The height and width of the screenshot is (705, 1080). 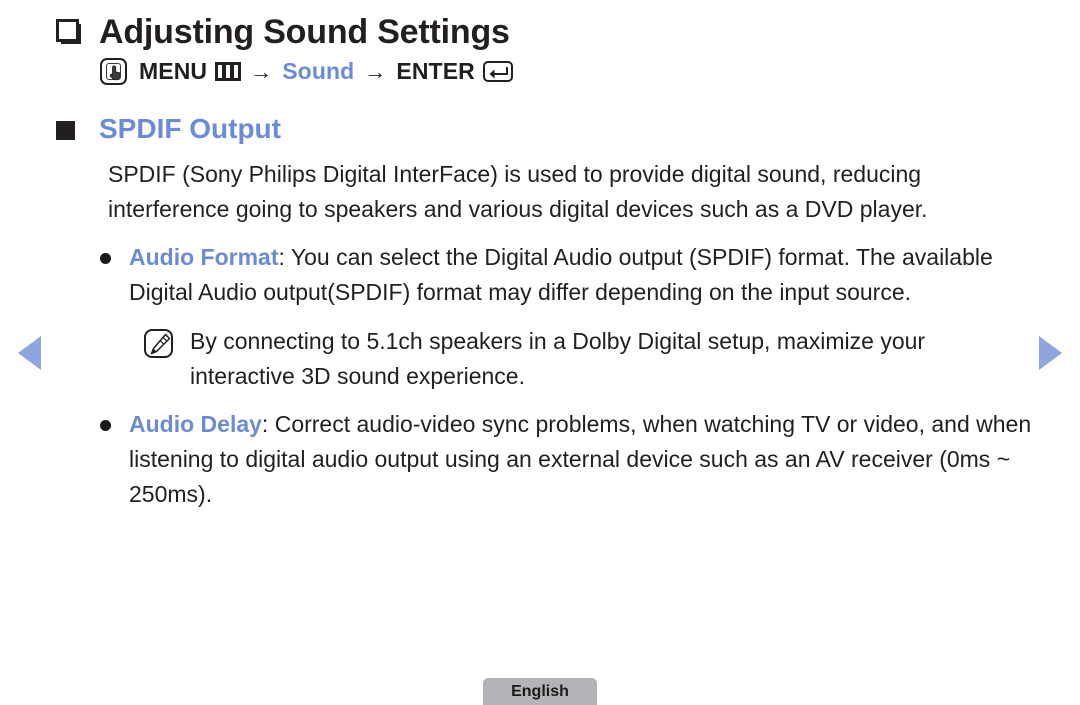 What do you see at coordinates (304, 32) in the screenshot?
I see `page-title: Adjusting Sound Settings` at bounding box center [304, 32].